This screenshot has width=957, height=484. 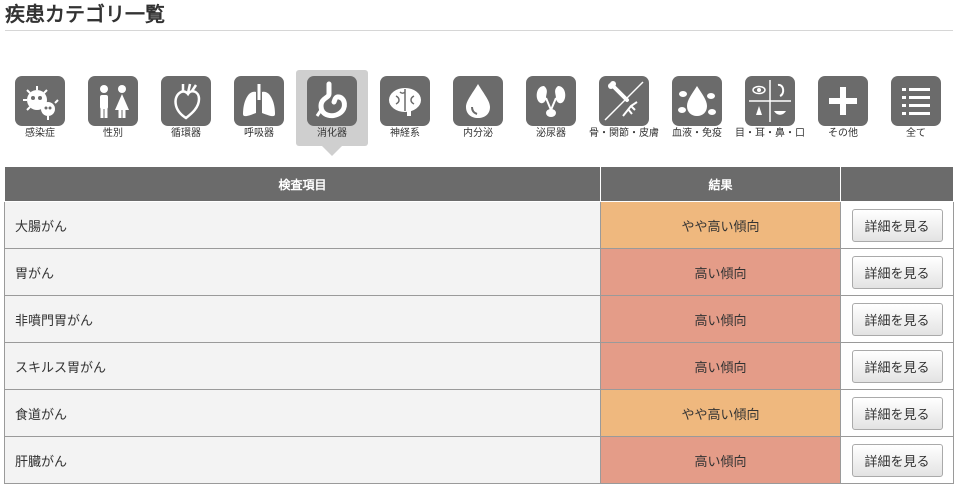 I want to click on category-urinary: 泌尿器, so click(x=551, y=108).